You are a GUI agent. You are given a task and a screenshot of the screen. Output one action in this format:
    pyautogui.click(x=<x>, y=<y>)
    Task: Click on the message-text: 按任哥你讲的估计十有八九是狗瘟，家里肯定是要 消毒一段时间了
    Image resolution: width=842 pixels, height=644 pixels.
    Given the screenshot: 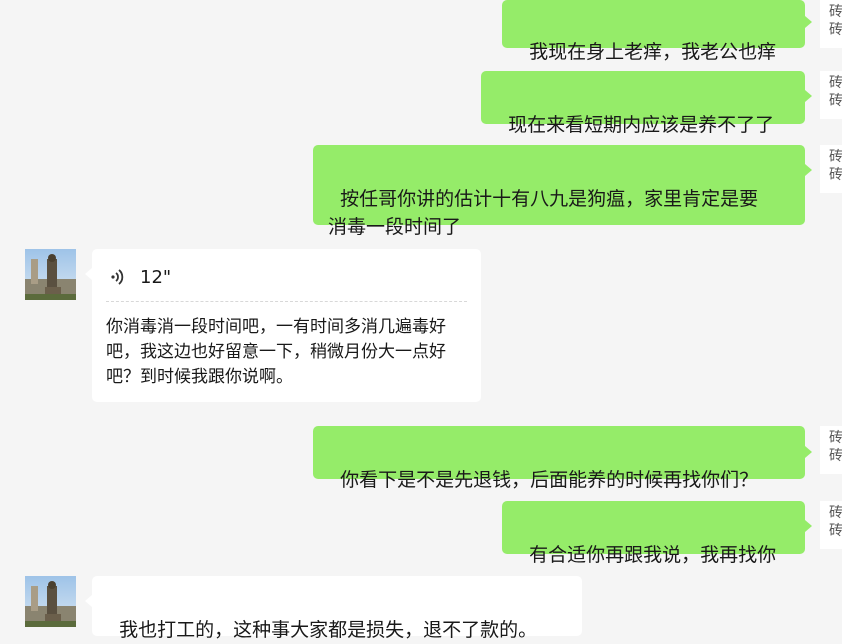 What is the action you would take?
    pyautogui.click(x=543, y=213)
    